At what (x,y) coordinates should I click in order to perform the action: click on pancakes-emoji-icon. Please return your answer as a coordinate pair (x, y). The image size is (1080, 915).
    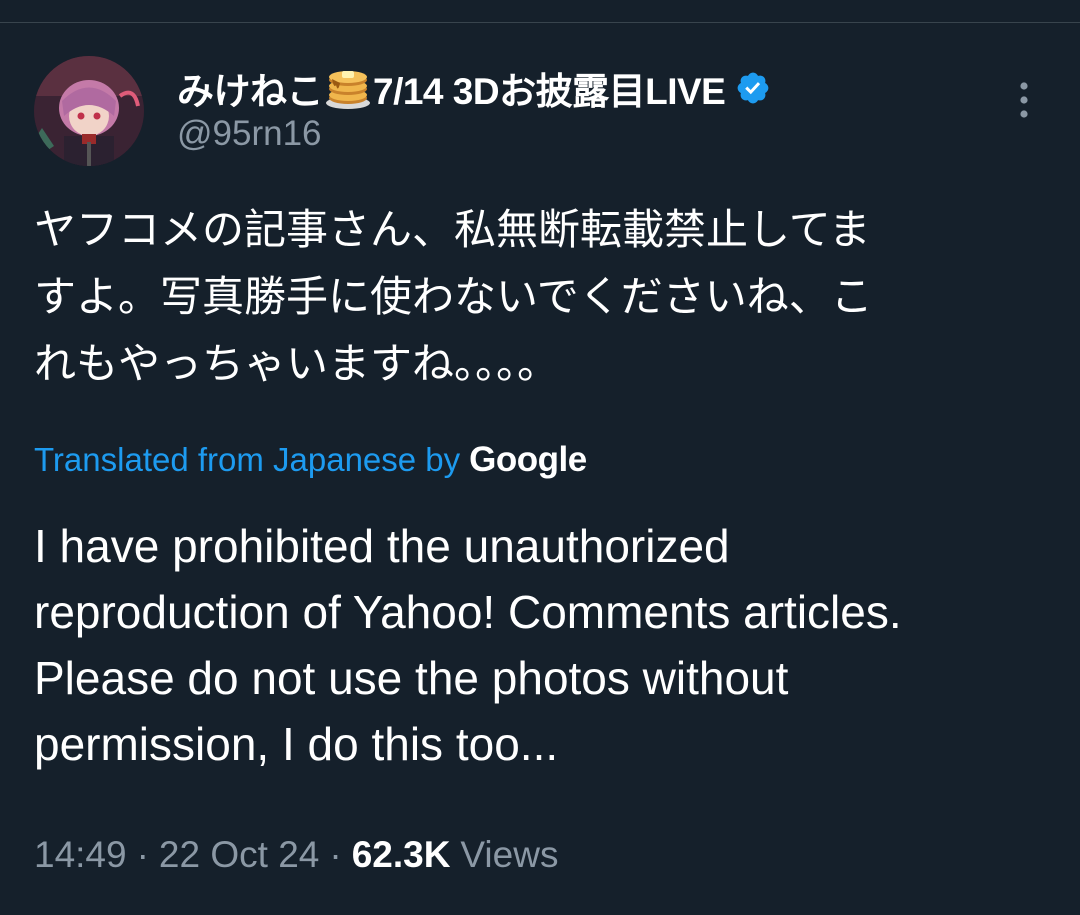
    Looking at the image, I should click on (348, 88).